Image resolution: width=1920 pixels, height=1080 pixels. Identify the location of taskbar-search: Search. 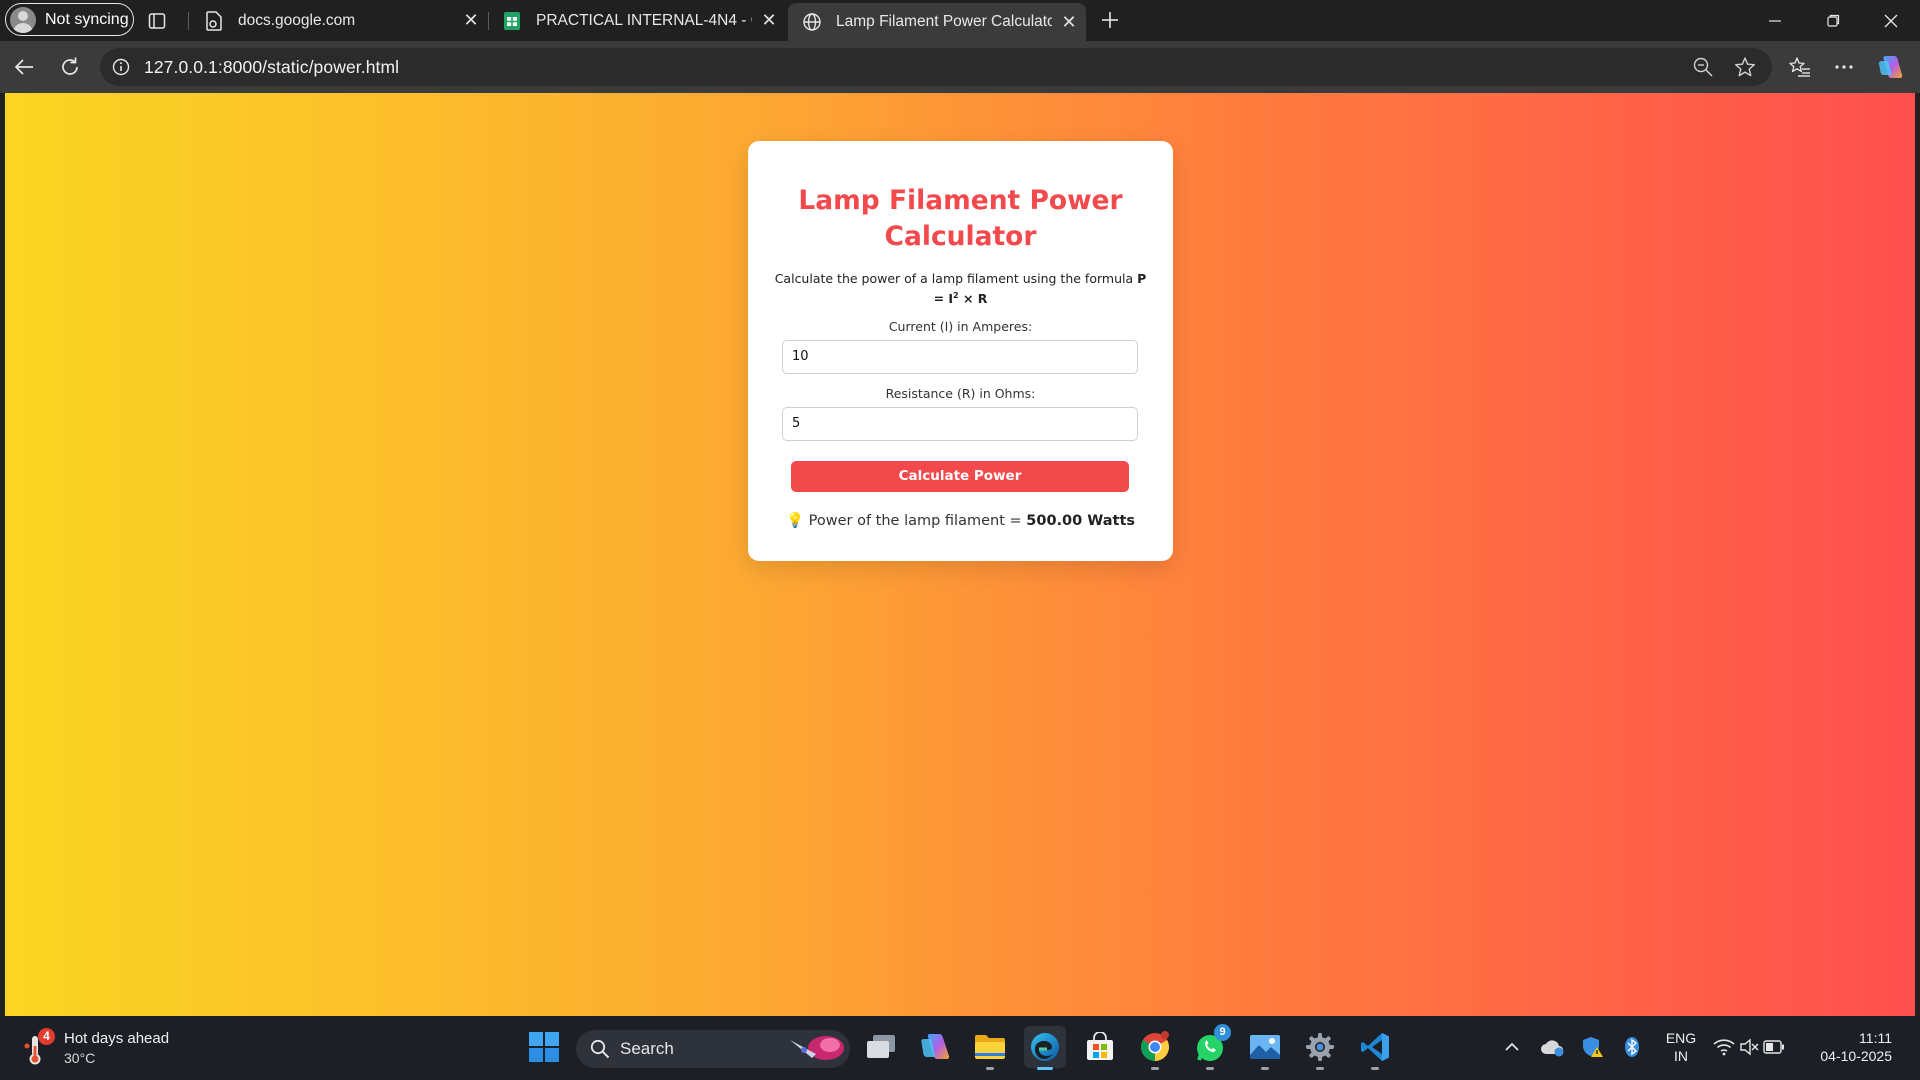
(713, 1049).